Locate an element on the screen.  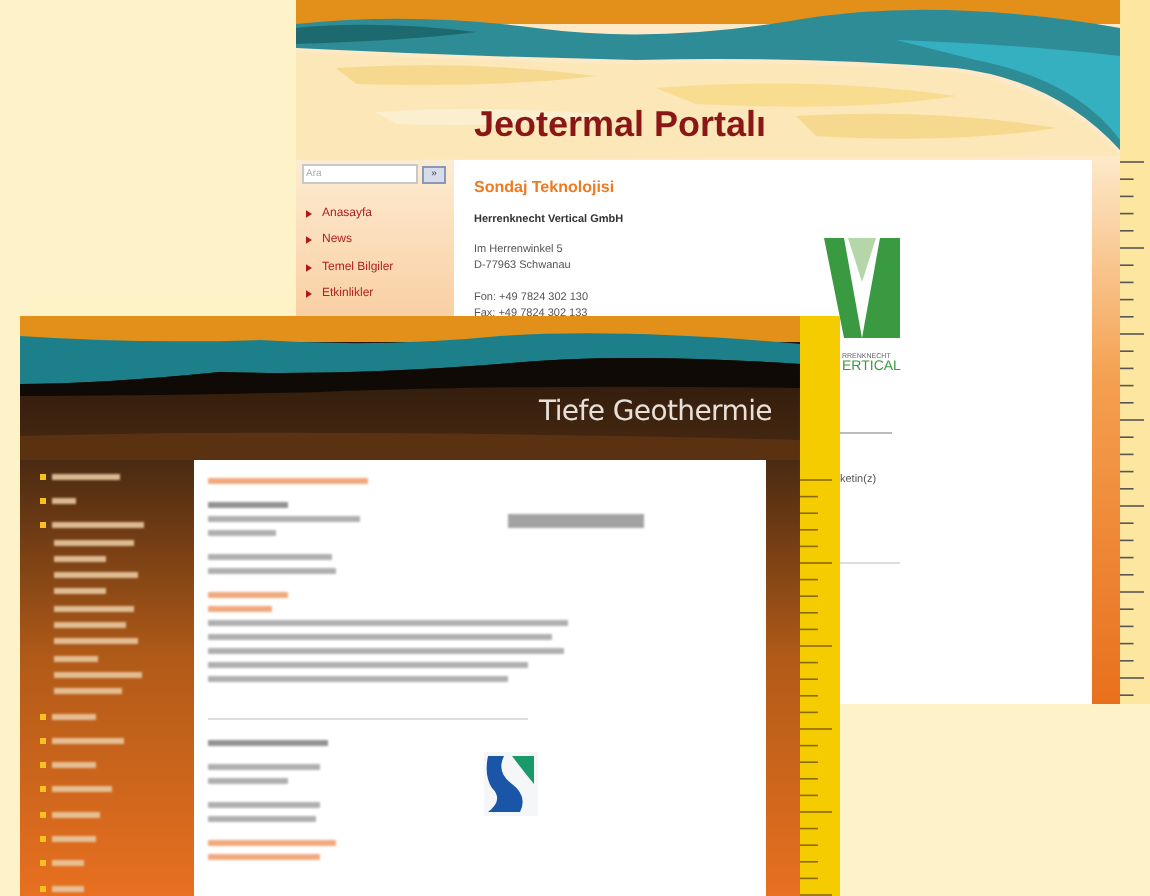
site-title: Tiefe Geothermie is located at coordinates (655, 412).